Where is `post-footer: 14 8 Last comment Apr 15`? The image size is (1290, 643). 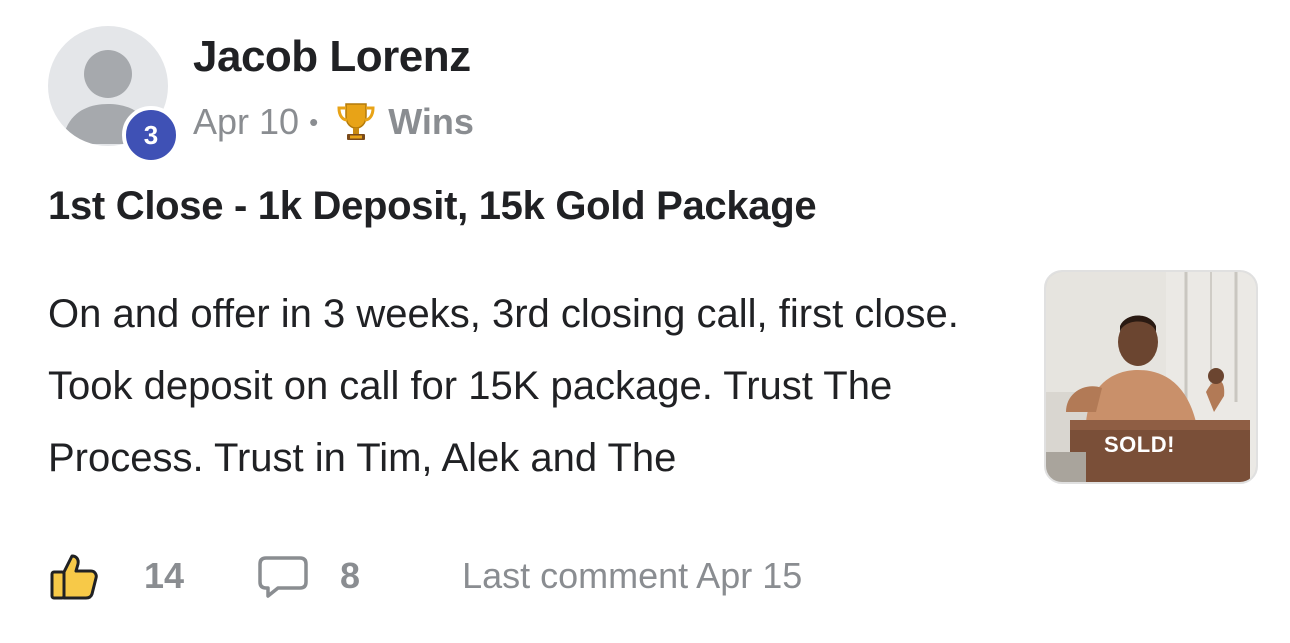 post-footer: 14 8 Last comment Apr 15 is located at coordinates (425, 576).